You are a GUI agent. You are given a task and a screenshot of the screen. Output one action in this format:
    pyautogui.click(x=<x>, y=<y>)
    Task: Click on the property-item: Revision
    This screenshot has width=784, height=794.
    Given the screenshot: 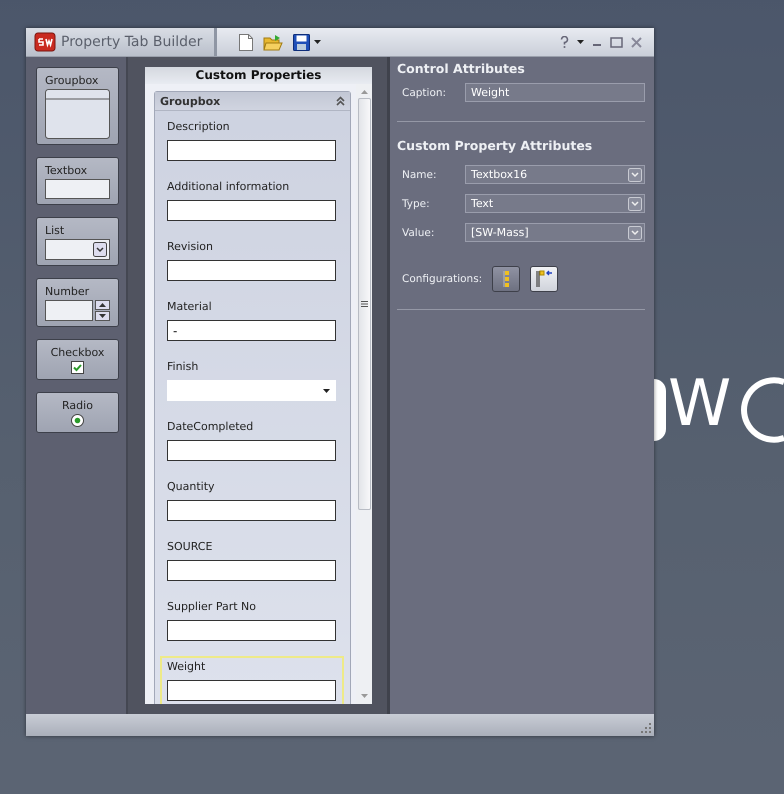 What is the action you would take?
    pyautogui.click(x=252, y=263)
    